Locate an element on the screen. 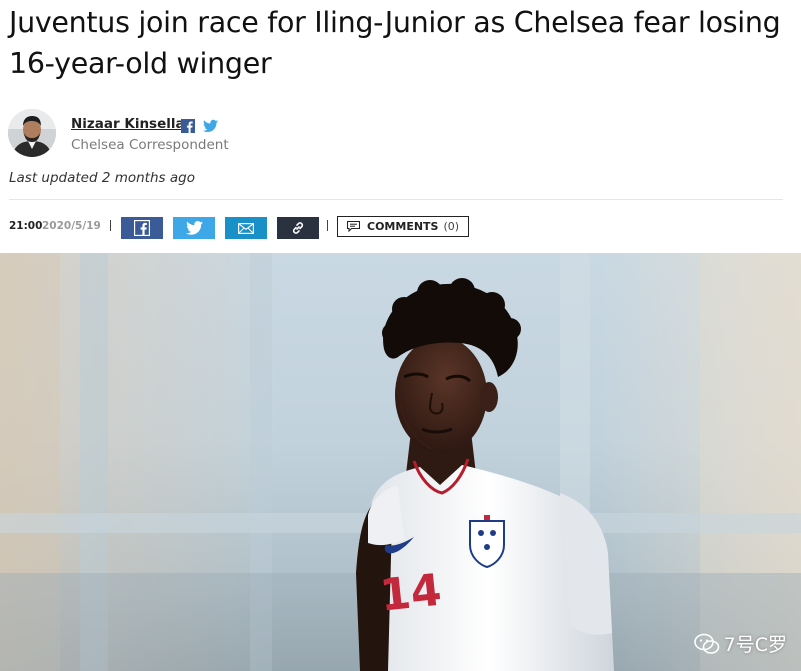 This screenshot has height=671, width=801. comments-label: COMMENTS is located at coordinates (403, 226).